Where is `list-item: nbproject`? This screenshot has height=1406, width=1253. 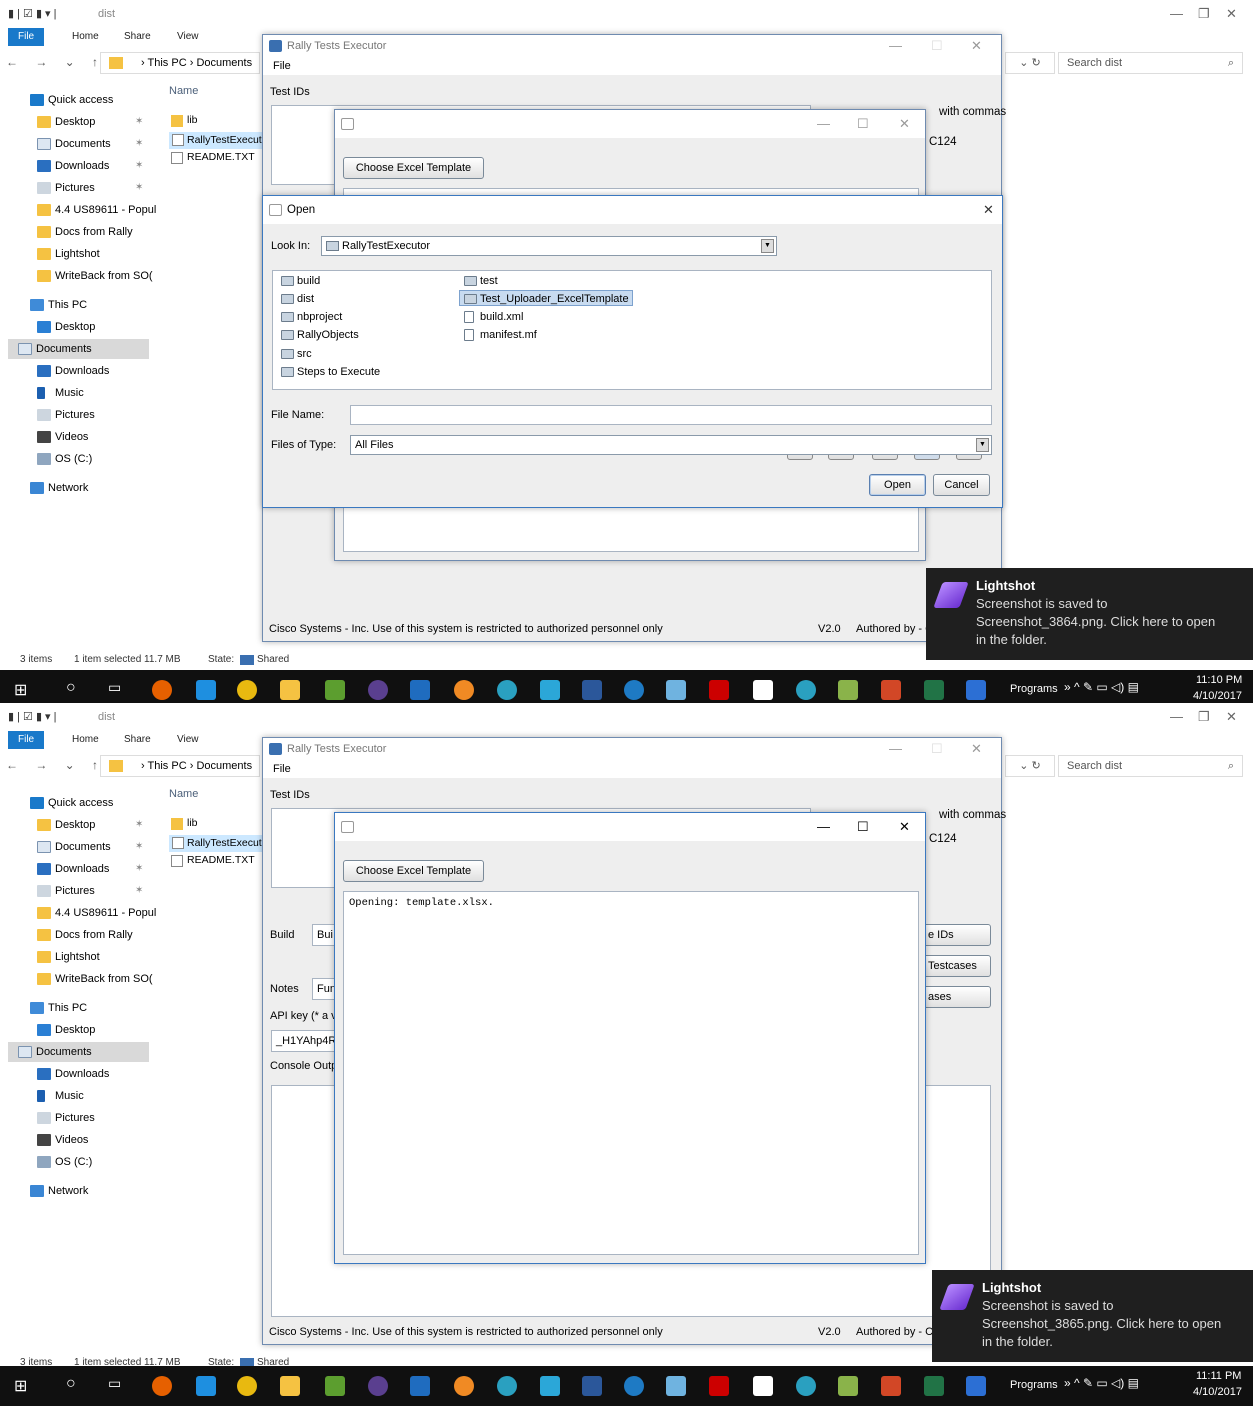 list-item: nbproject is located at coordinates (311, 317).